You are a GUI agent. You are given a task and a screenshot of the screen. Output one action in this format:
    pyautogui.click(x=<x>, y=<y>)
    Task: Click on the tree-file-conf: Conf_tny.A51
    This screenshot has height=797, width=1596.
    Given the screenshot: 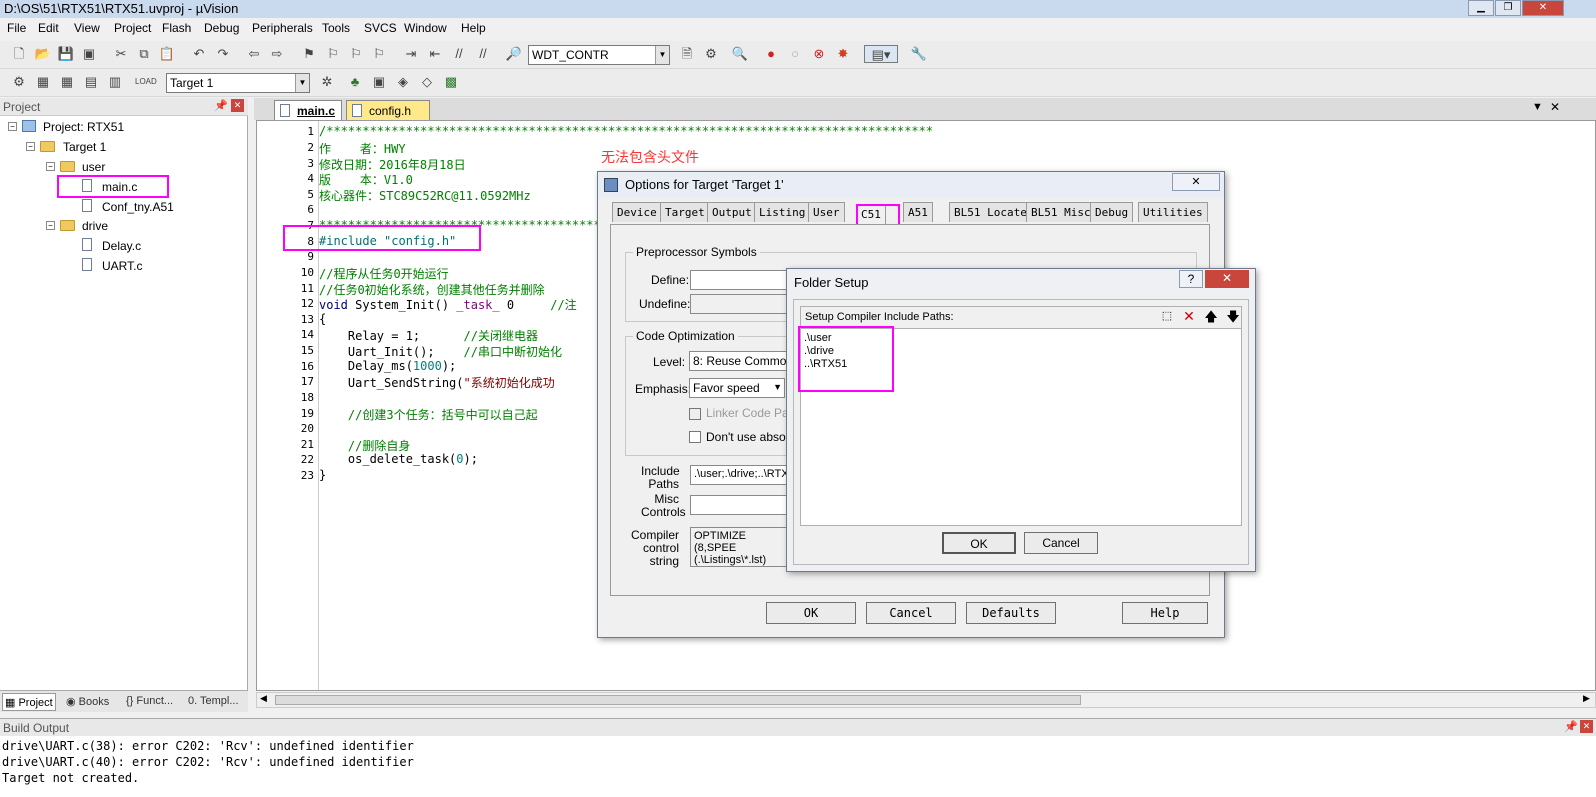 What is the action you would take?
    pyautogui.click(x=138, y=207)
    